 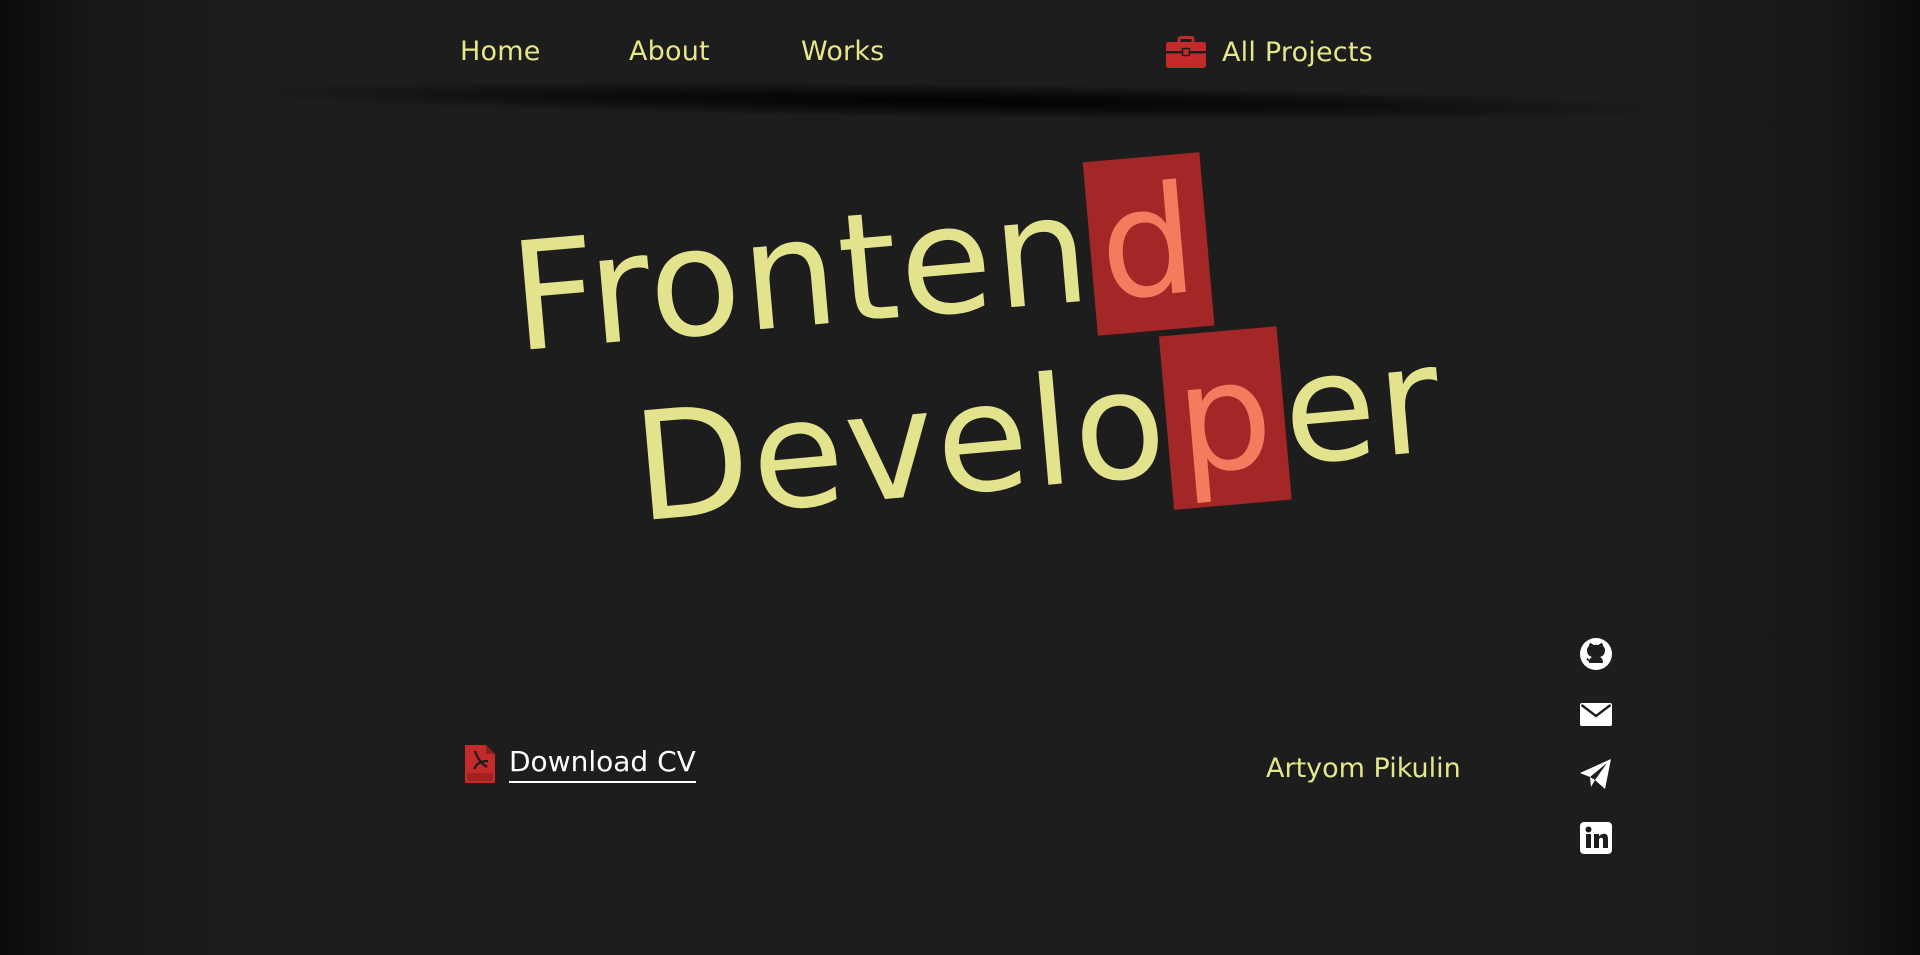 I want to click on mail-icon, so click(x=1596, y=714).